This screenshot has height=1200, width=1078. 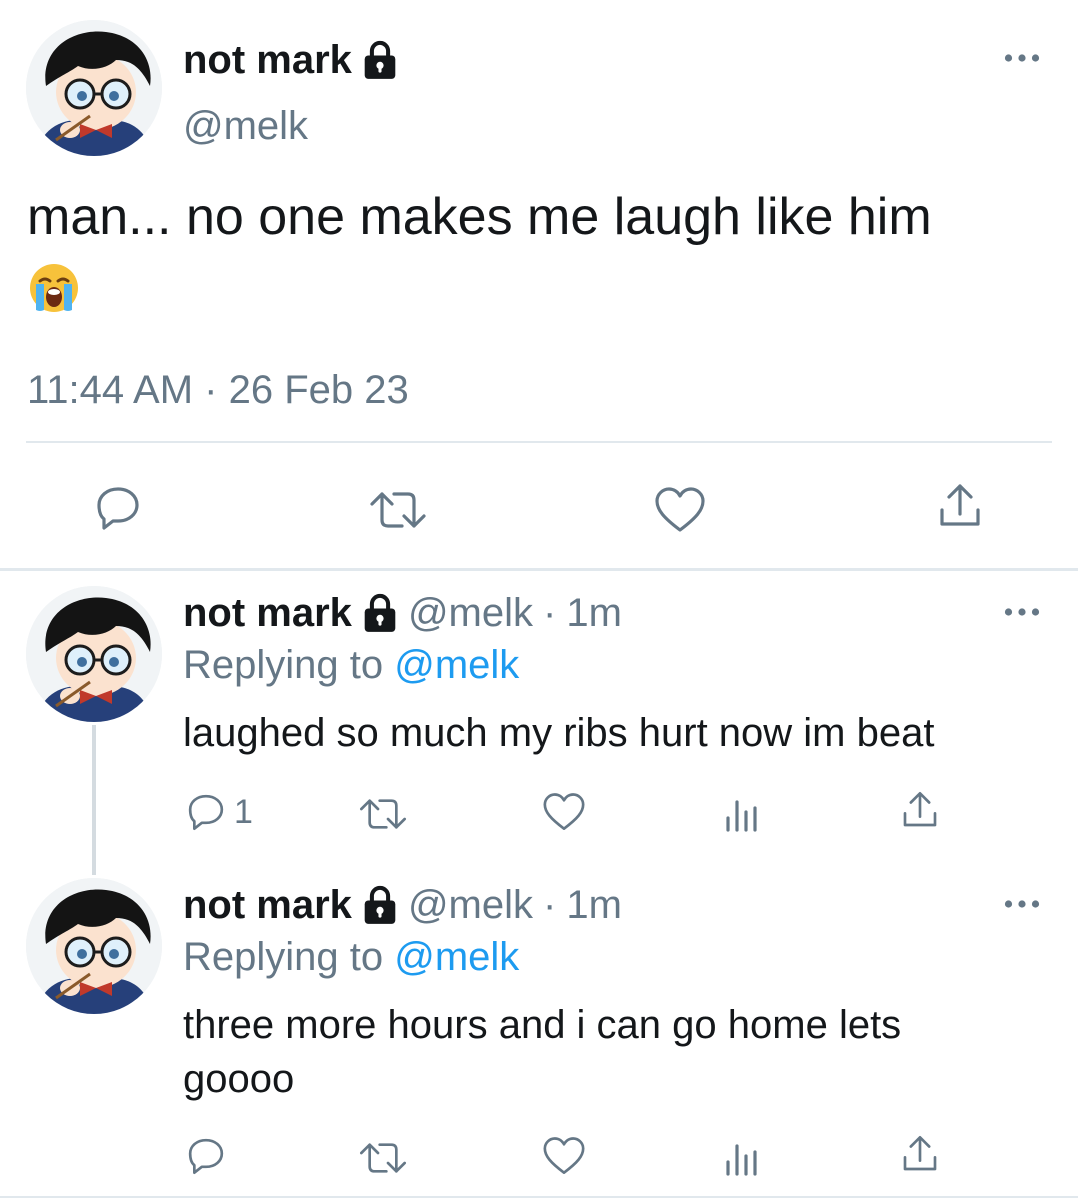 What do you see at coordinates (479, 217) in the screenshot?
I see `tweet-text: man... no one makes me laugh like him` at bounding box center [479, 217].